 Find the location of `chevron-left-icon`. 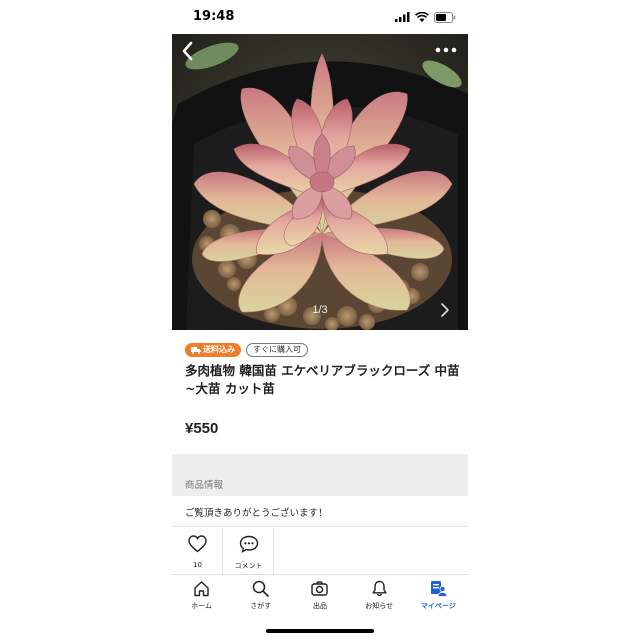

chevron-left-icon is located at coordinates (188, 51).